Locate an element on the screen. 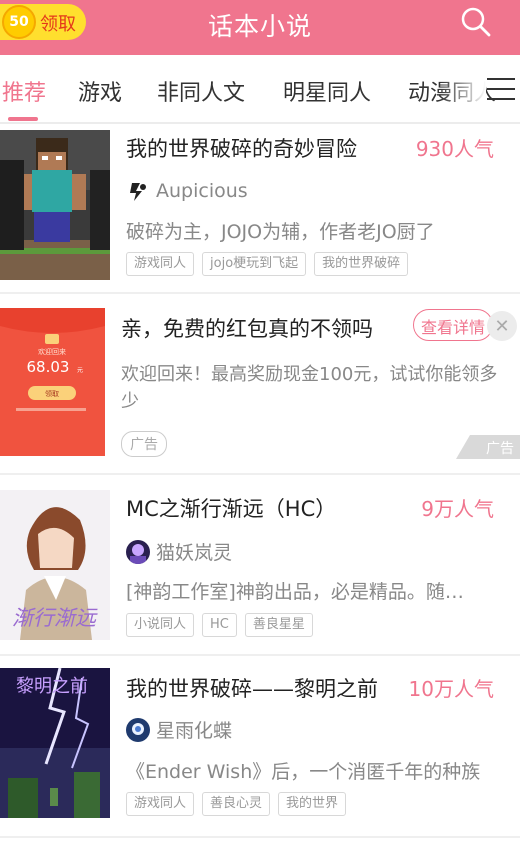  page-title: 话本小说 is located at coordinates (259, 26).